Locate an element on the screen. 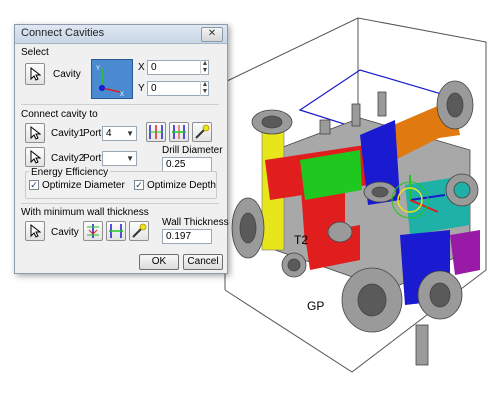 The image size is (490, 409). y-spinner: ▲ ▼ is located at coordinates (204, 88).